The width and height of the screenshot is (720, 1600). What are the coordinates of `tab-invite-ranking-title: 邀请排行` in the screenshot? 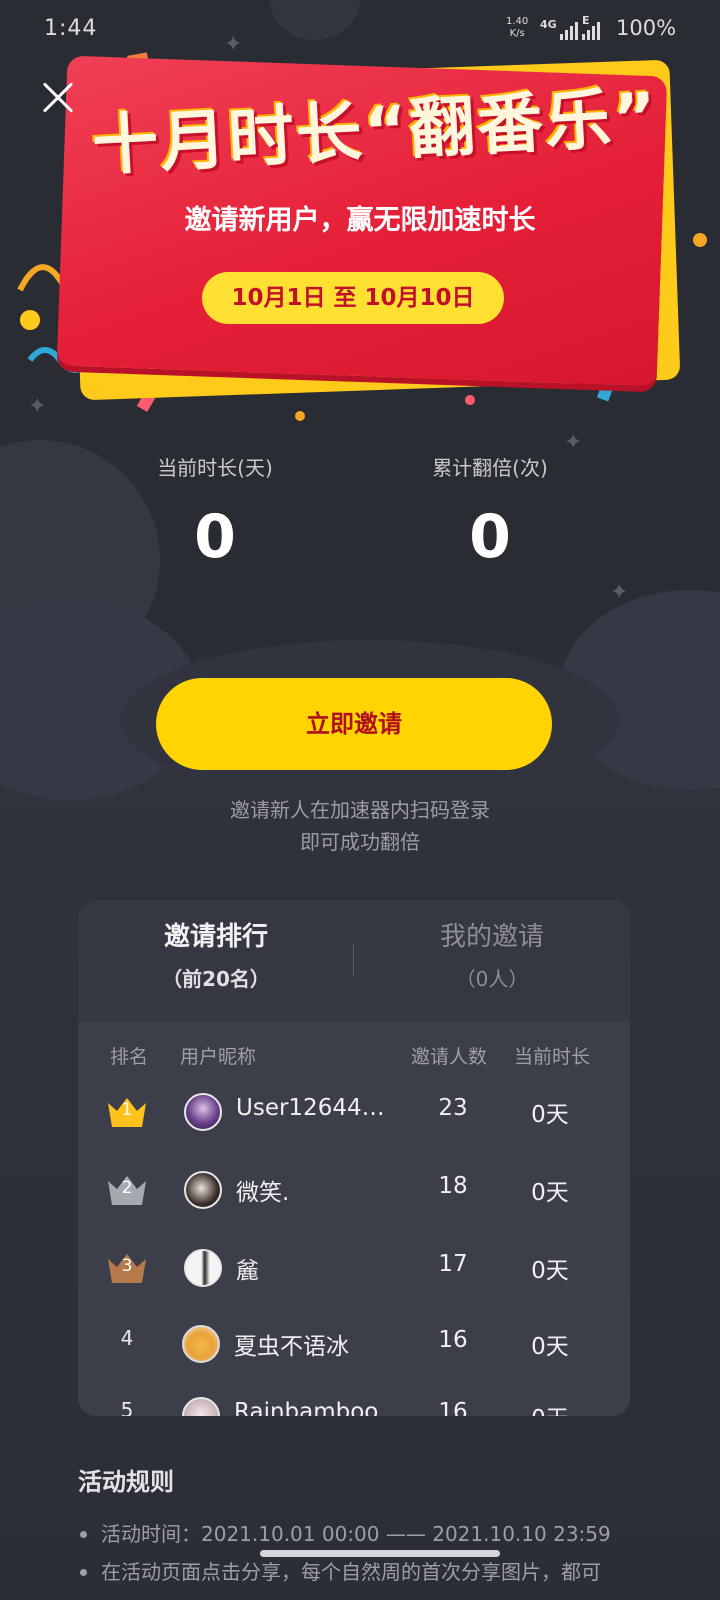 It's located at (215, 937).